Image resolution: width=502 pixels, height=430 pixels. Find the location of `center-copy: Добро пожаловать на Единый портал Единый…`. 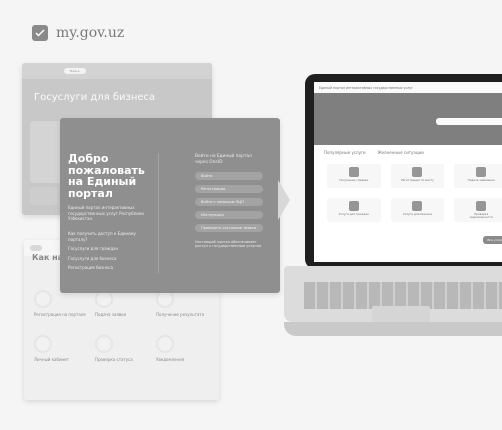

center-copy: Добро пожаловать на Единый портал Единый… is located at coordinates (111, 211).